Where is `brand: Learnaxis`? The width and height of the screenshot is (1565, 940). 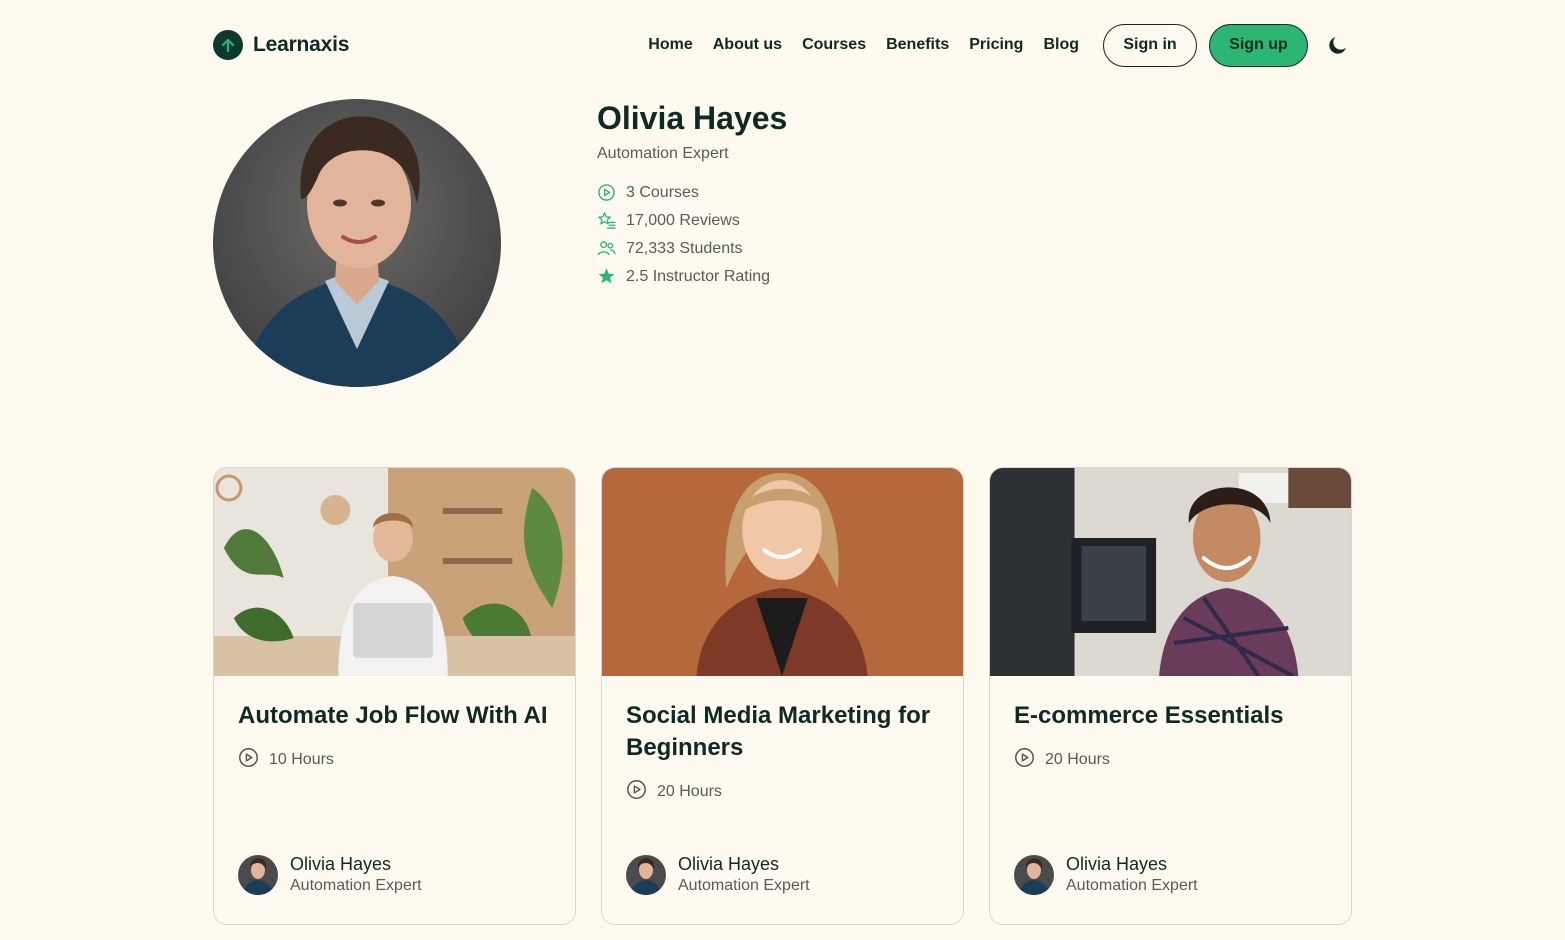
brand: Learnaxis is located at coordinates (281, 45).